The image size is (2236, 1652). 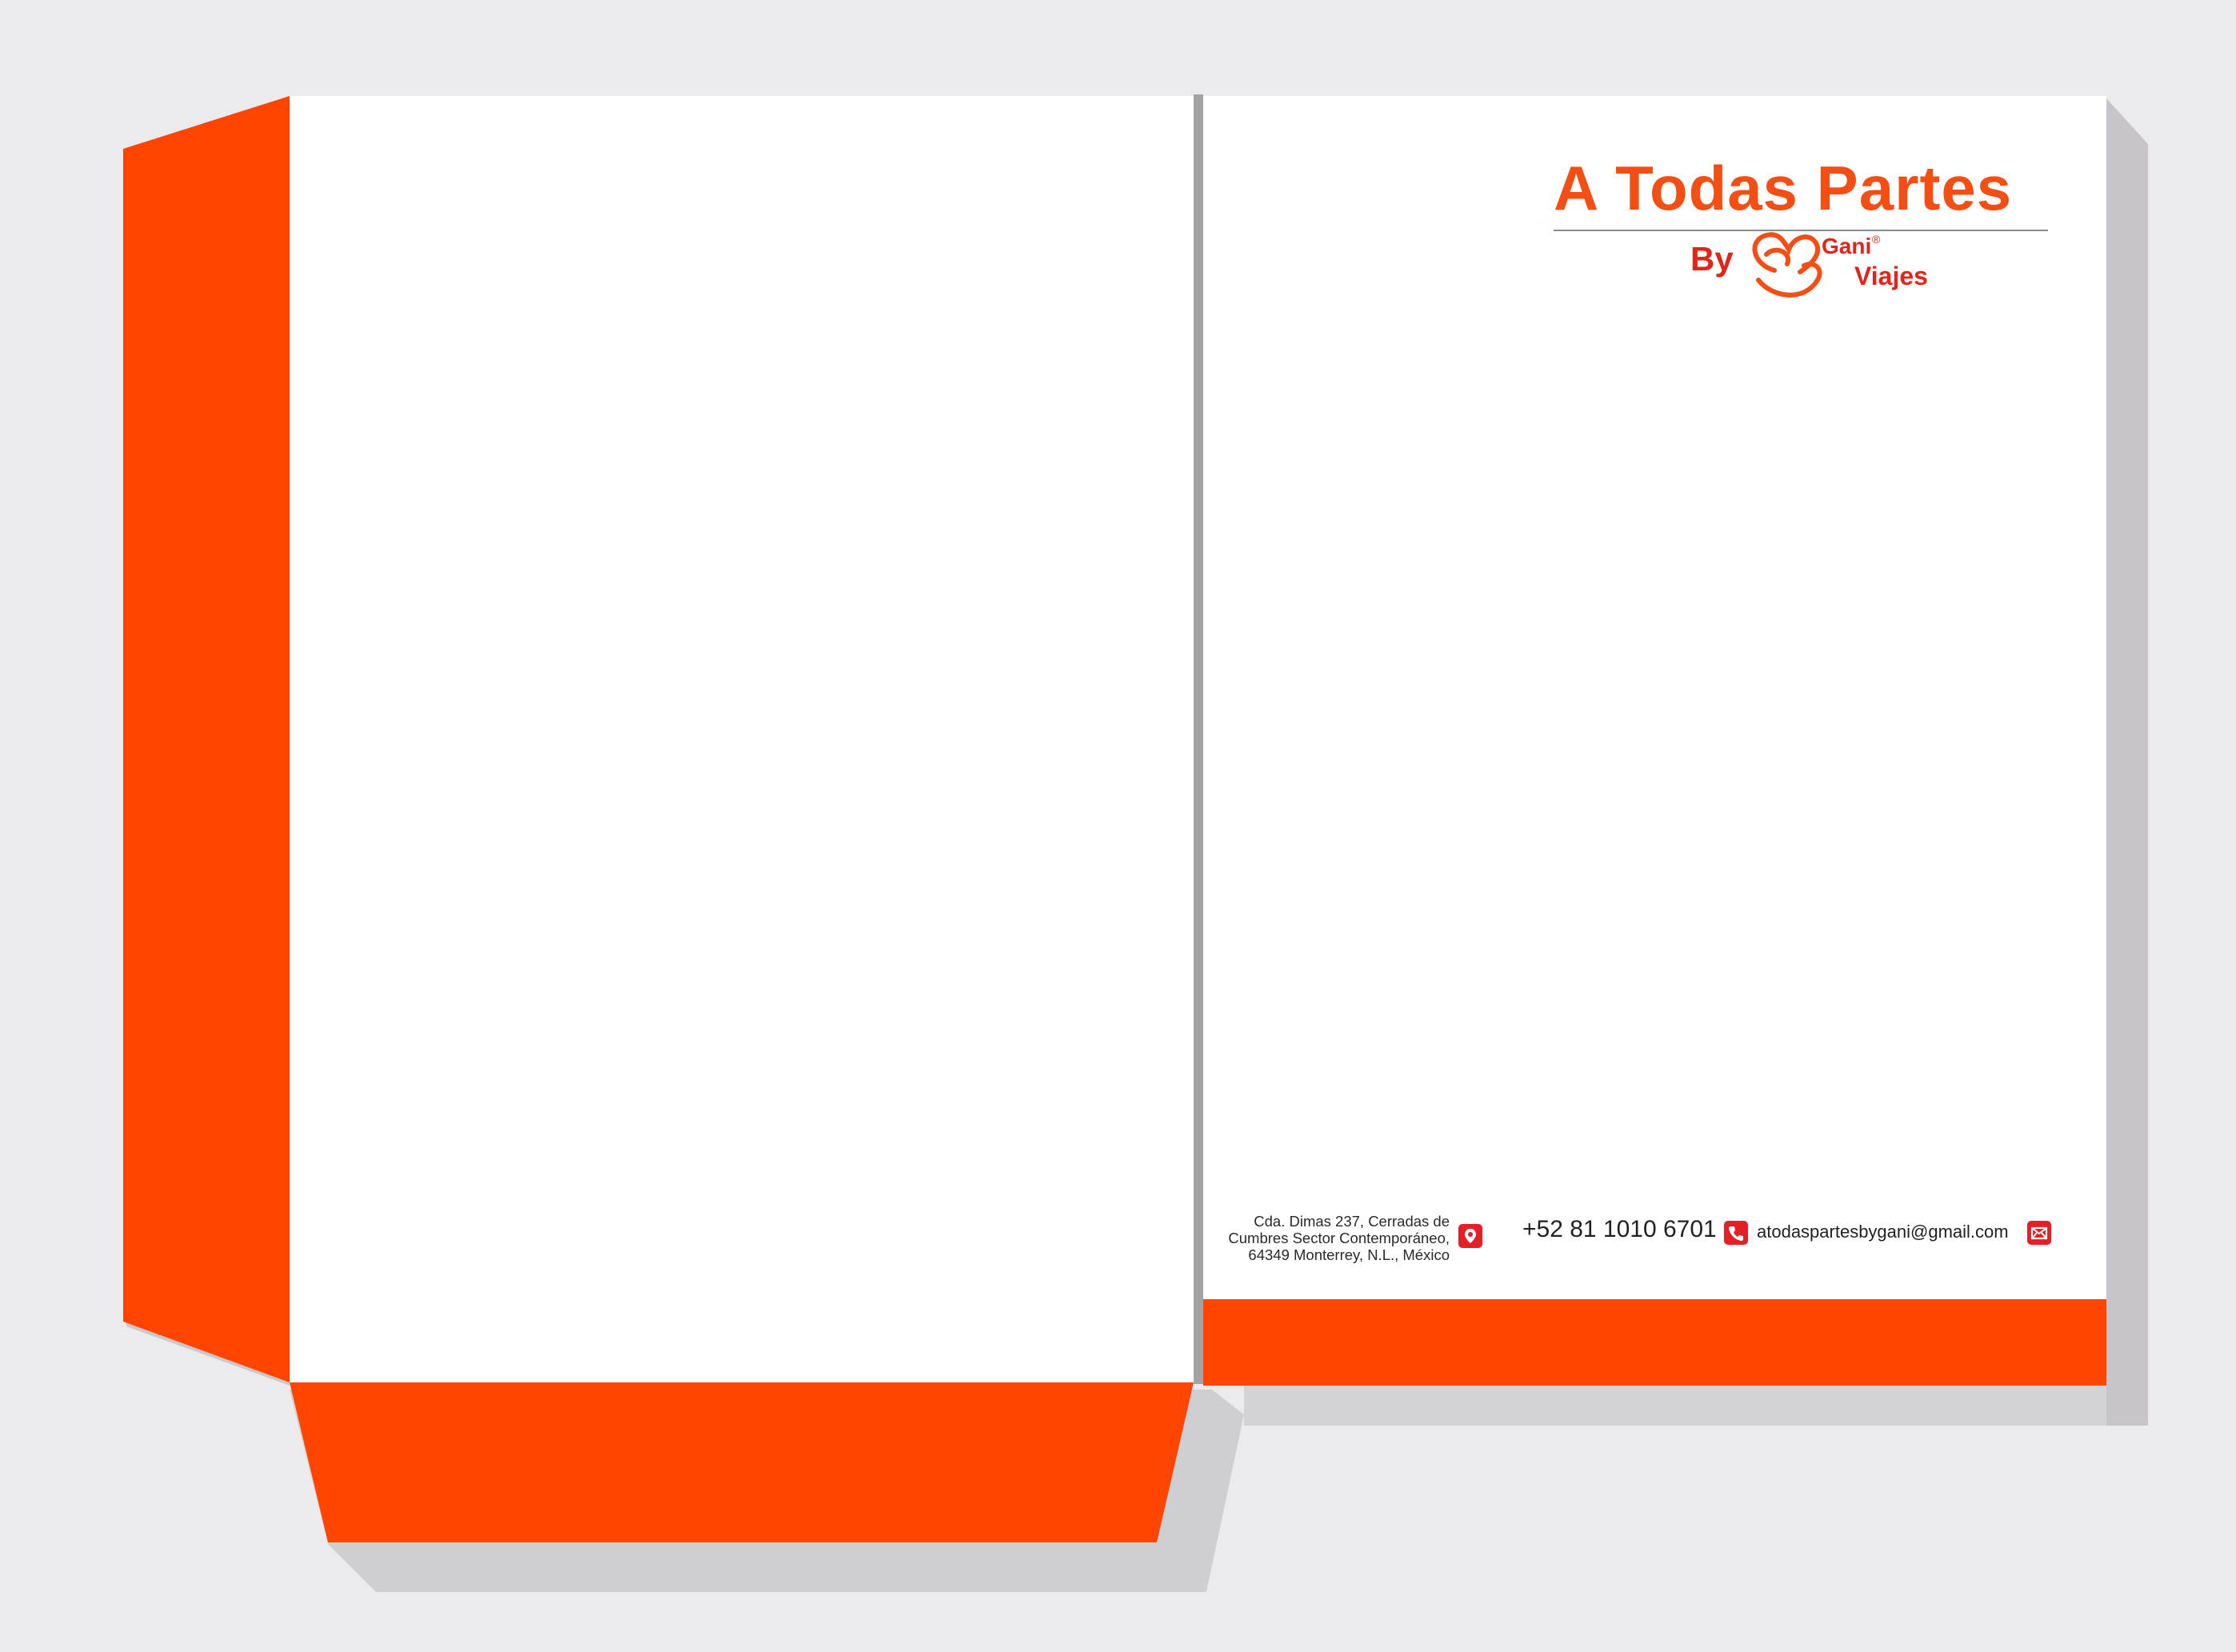 I want to click on brand-by-label: By, so click(x=1712, y=259).